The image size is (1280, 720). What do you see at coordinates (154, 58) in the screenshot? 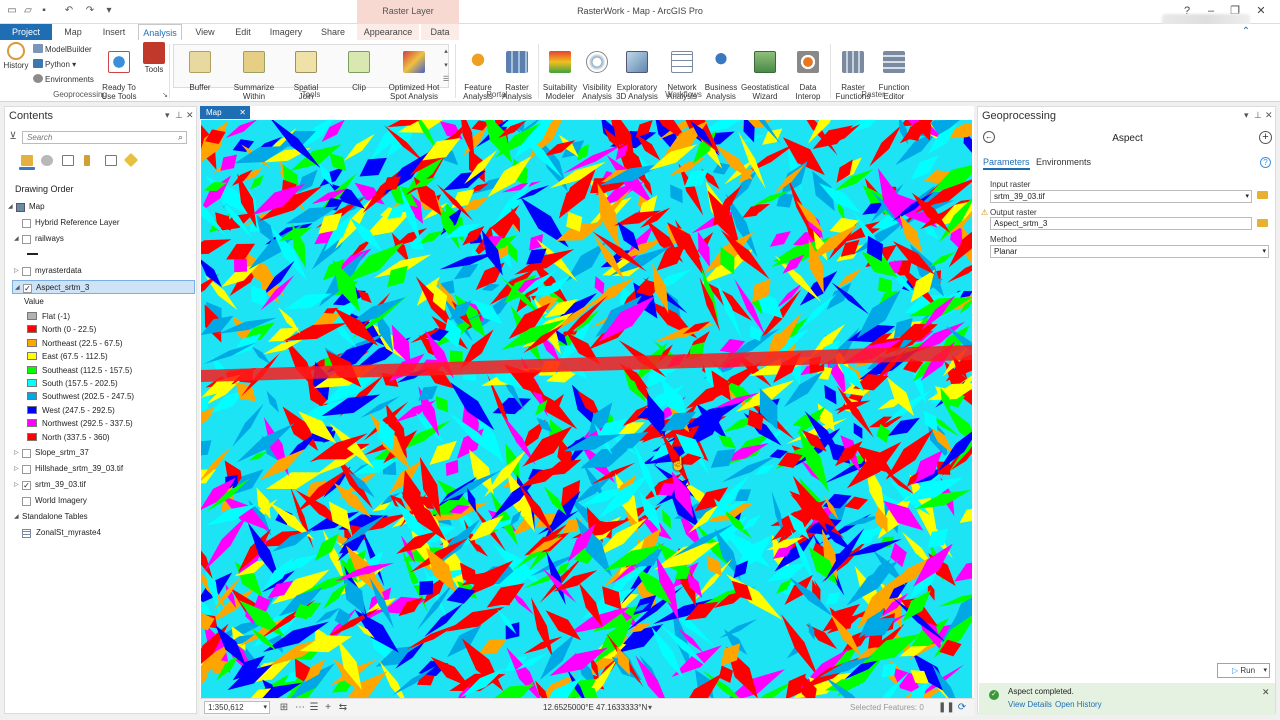
I see `tools-button: Tools` at bounding box center [154, 58].